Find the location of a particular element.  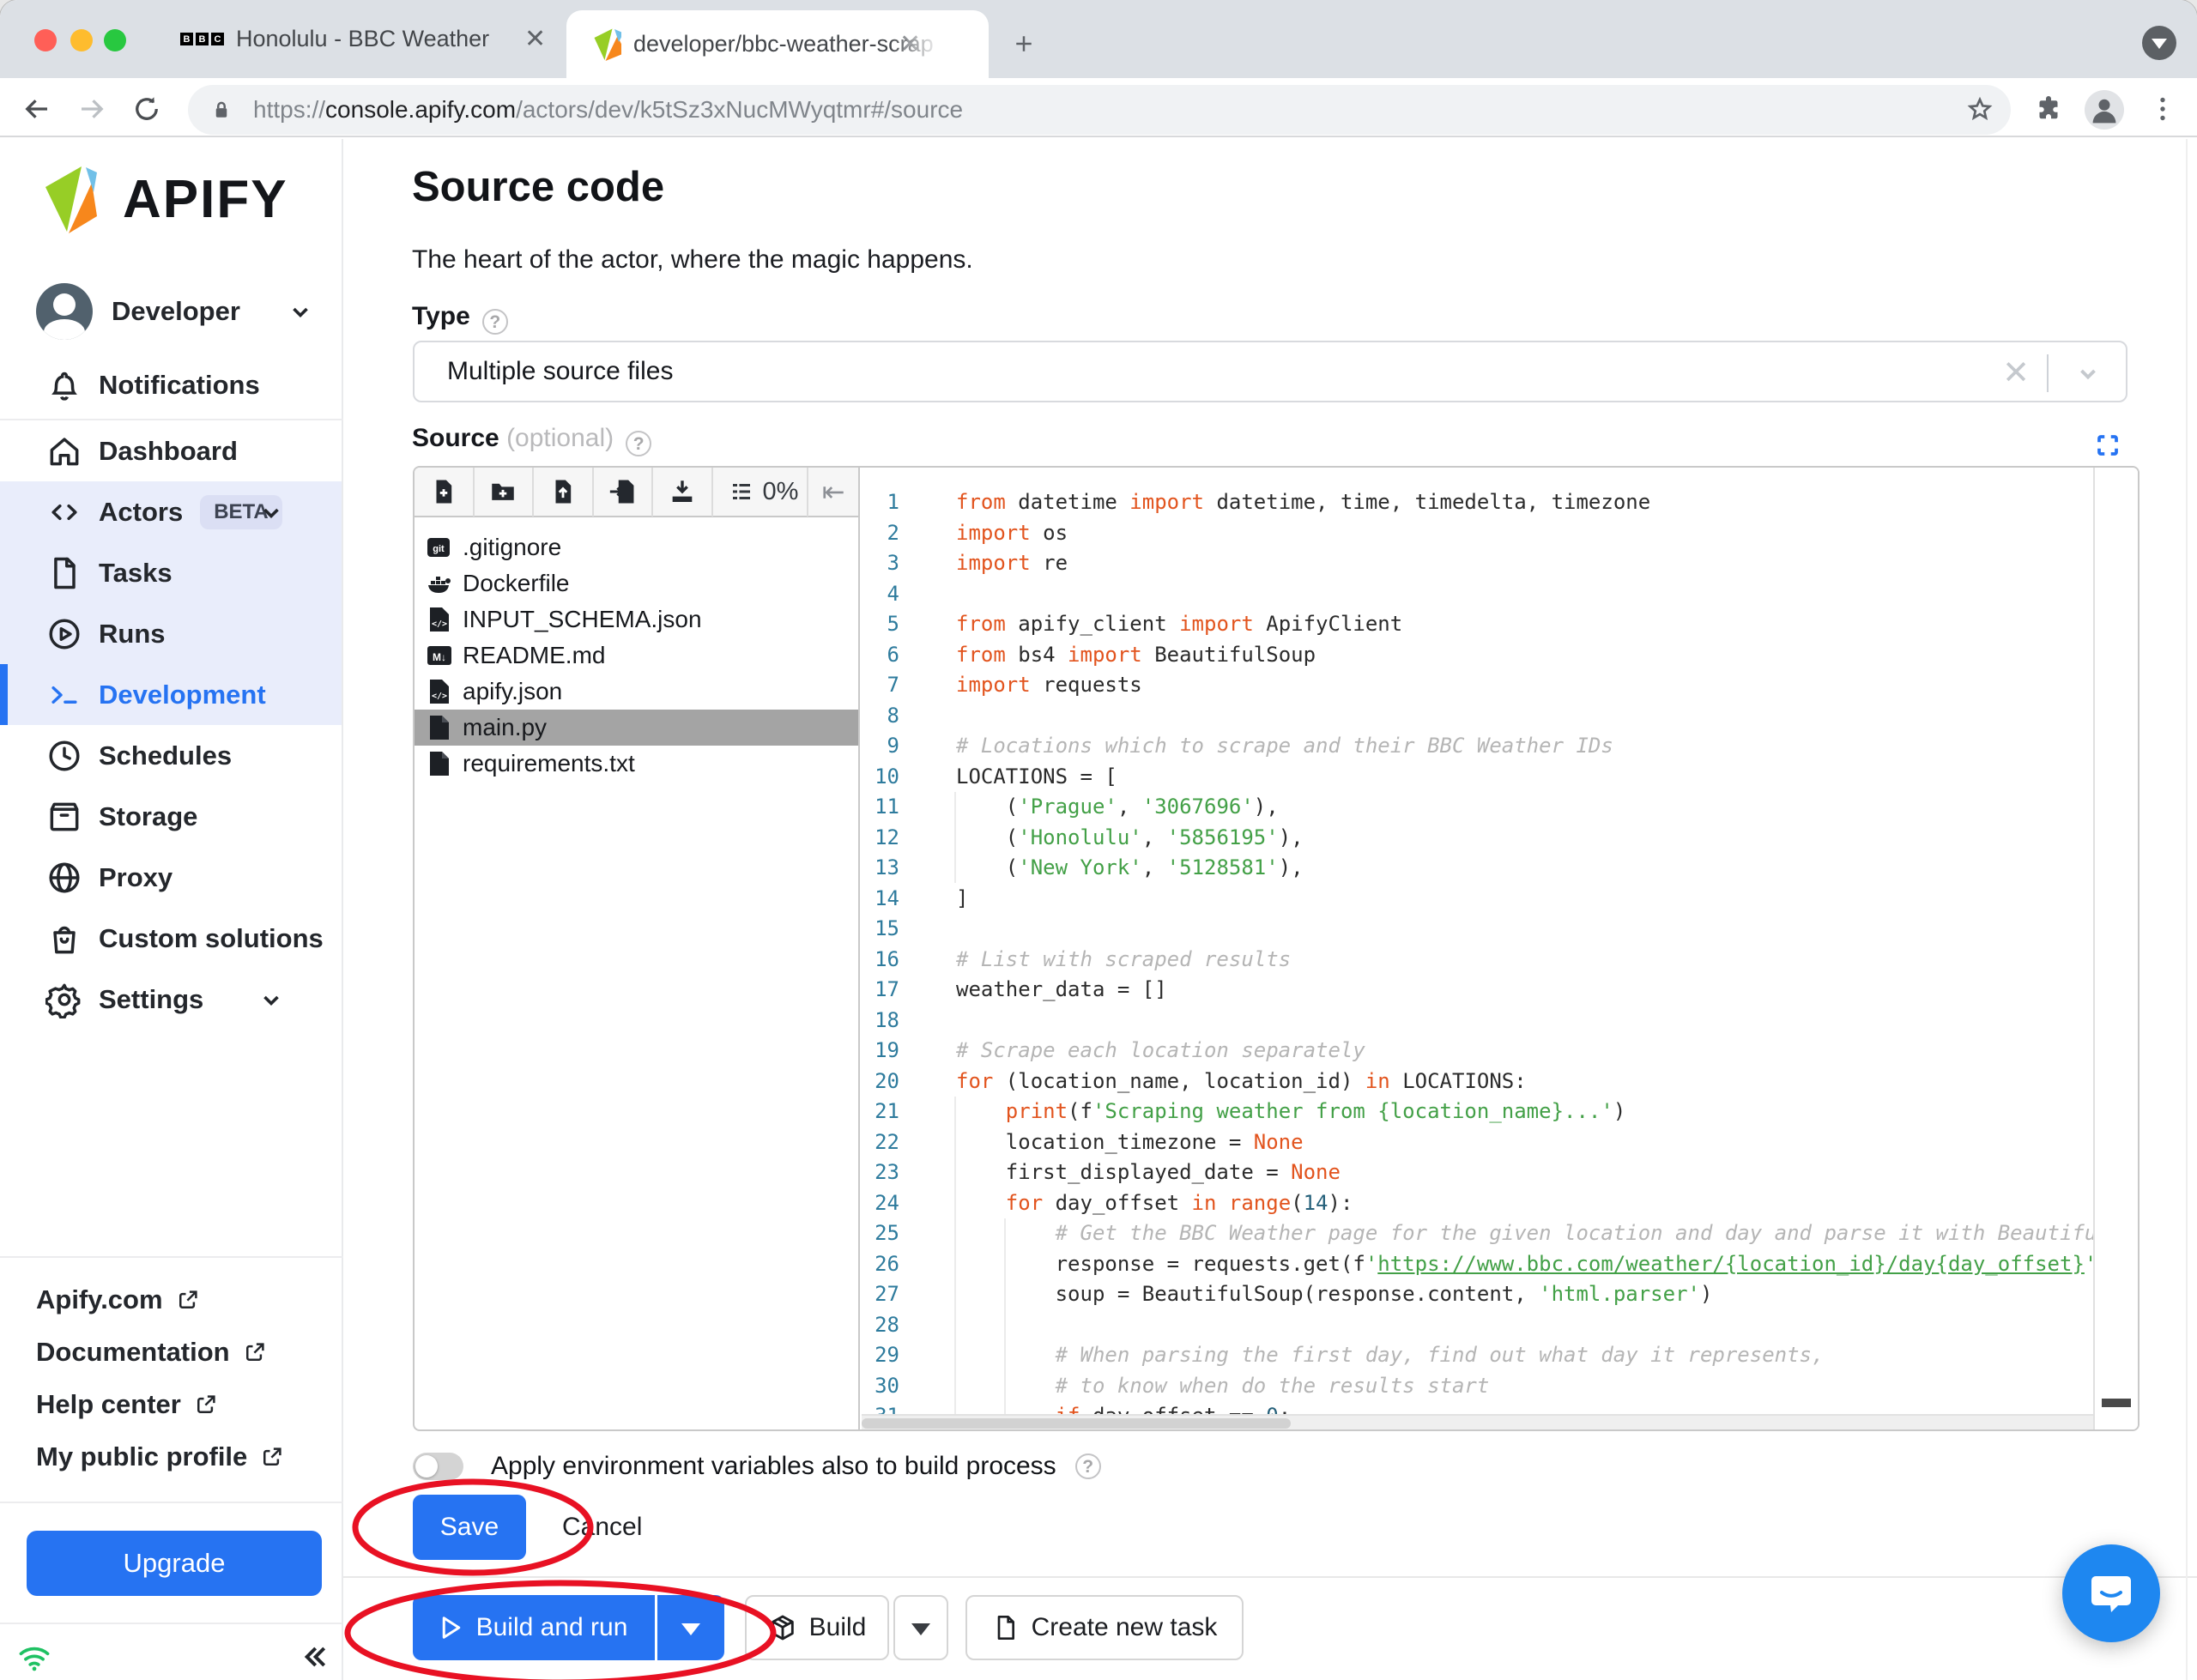

code-line-14: 14] is located at coordinates (1477, 899).